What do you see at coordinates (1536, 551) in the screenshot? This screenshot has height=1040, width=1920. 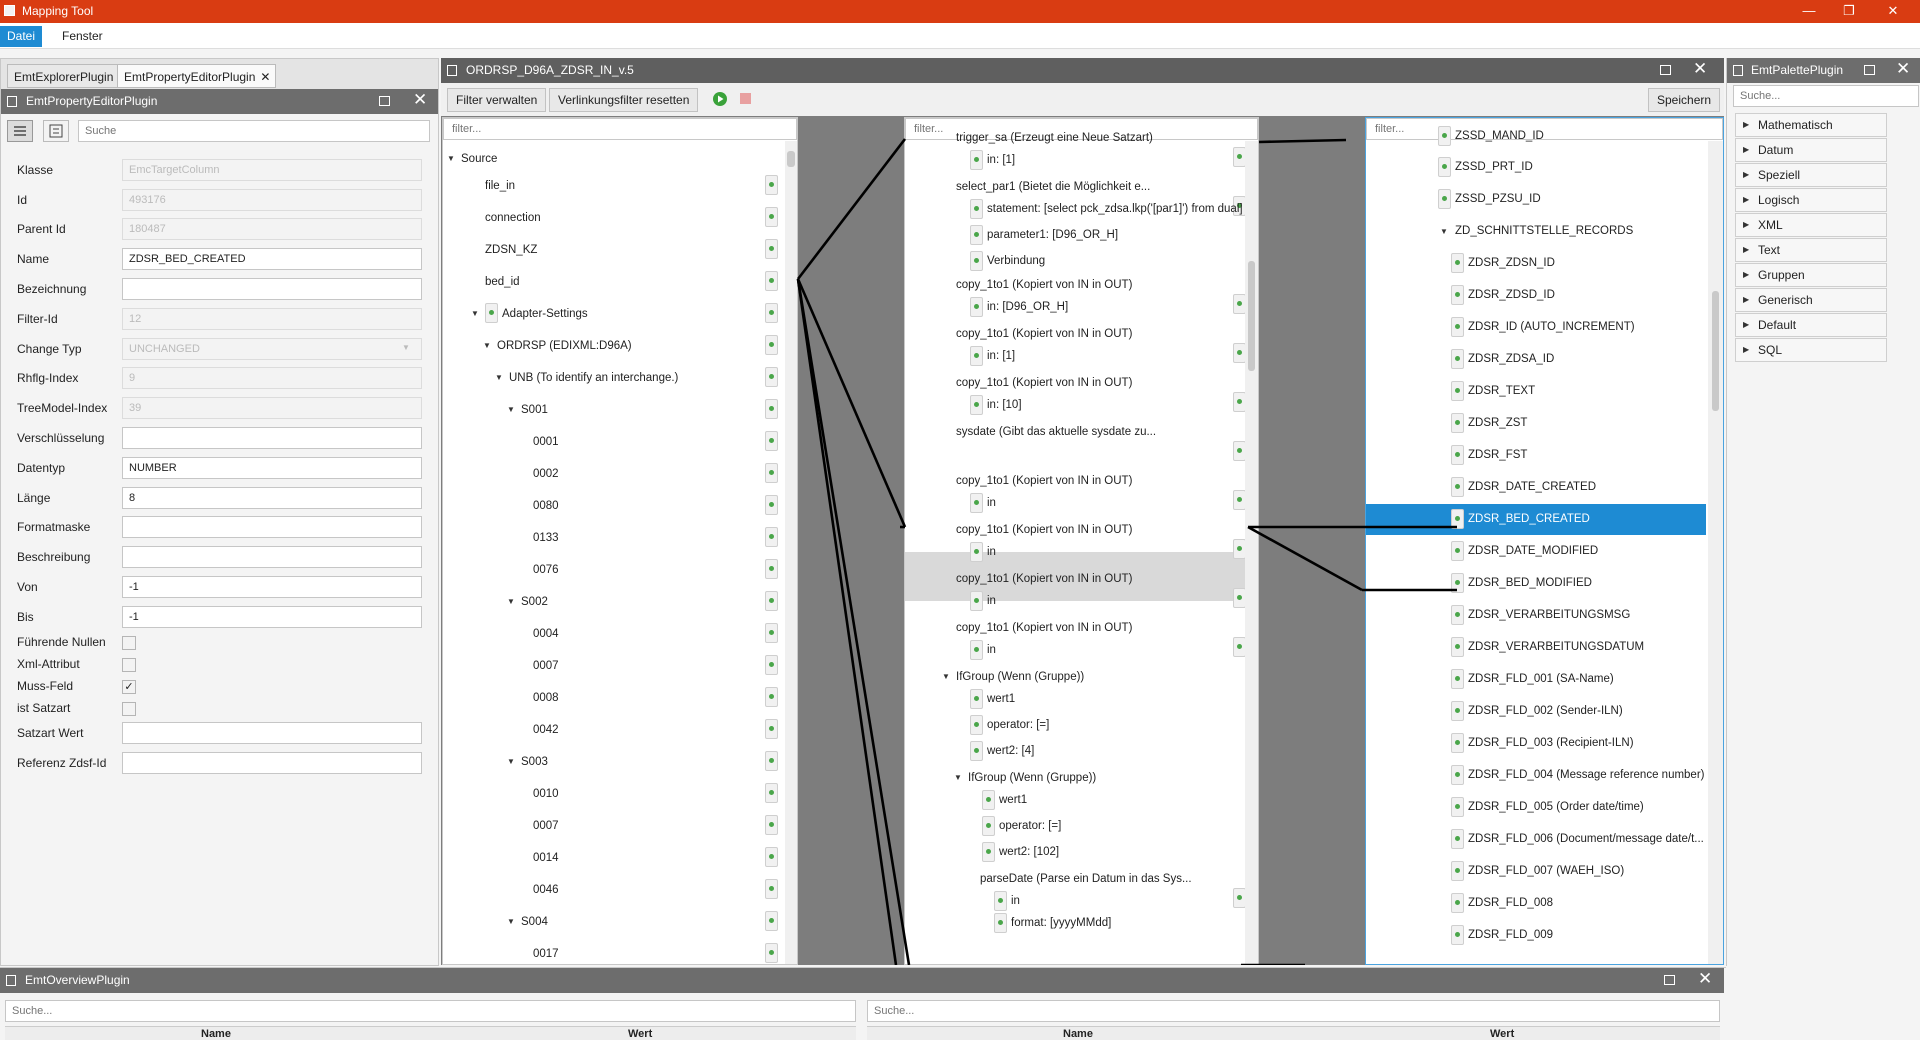 I see `target-row: ZDSR_DATE_MODIFIED` at bounding box center [1536, 551].